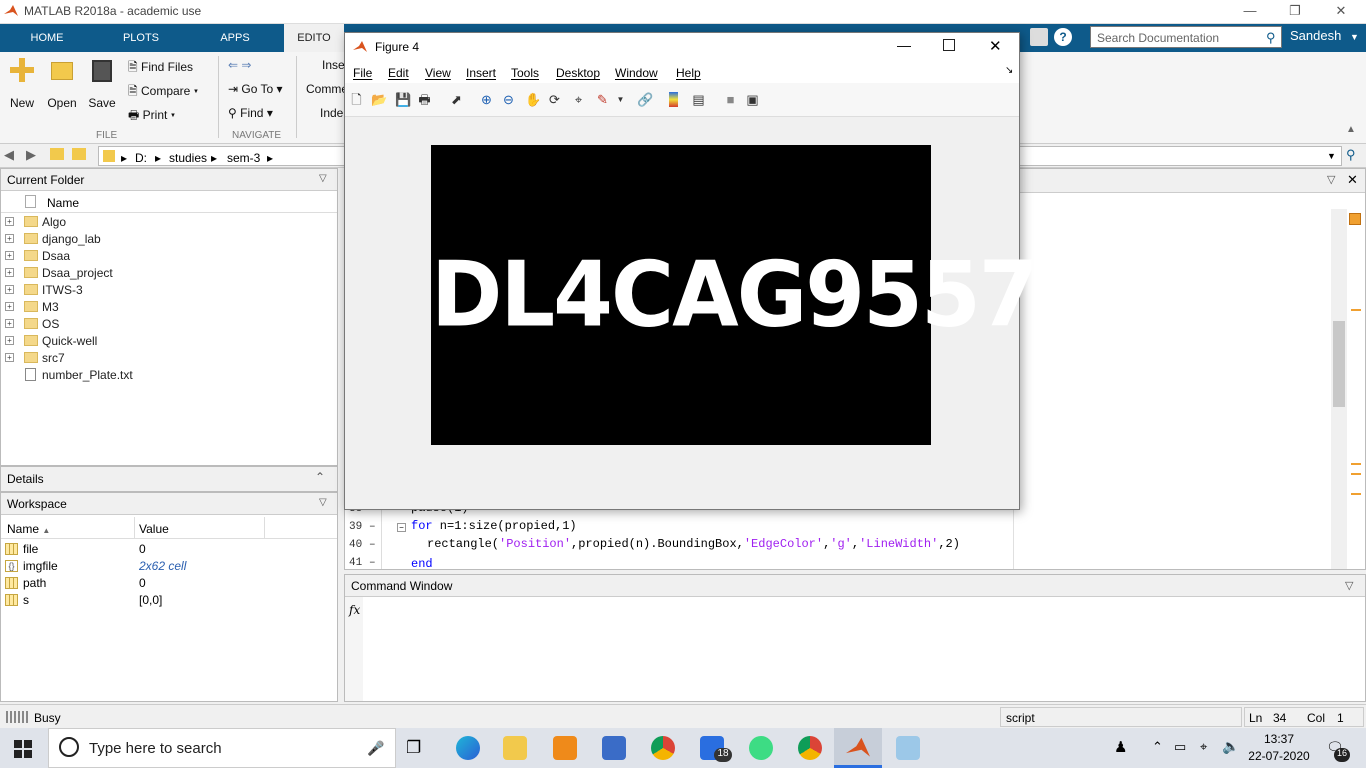 Image resolution: width=1366 pixels, height=768 pixels. Describe the element at coordinates (57, 154) in the screenshot. I see `up-folder-icon` at that location.